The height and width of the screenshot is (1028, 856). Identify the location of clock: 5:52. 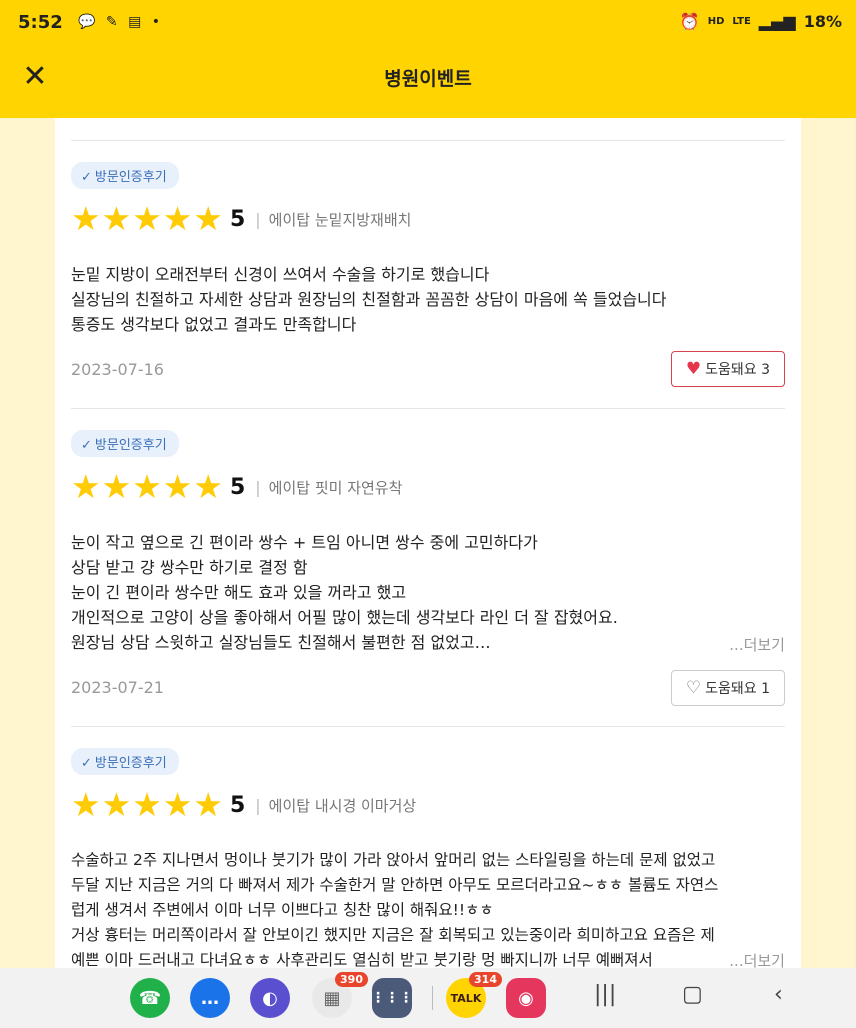
(40, 22).